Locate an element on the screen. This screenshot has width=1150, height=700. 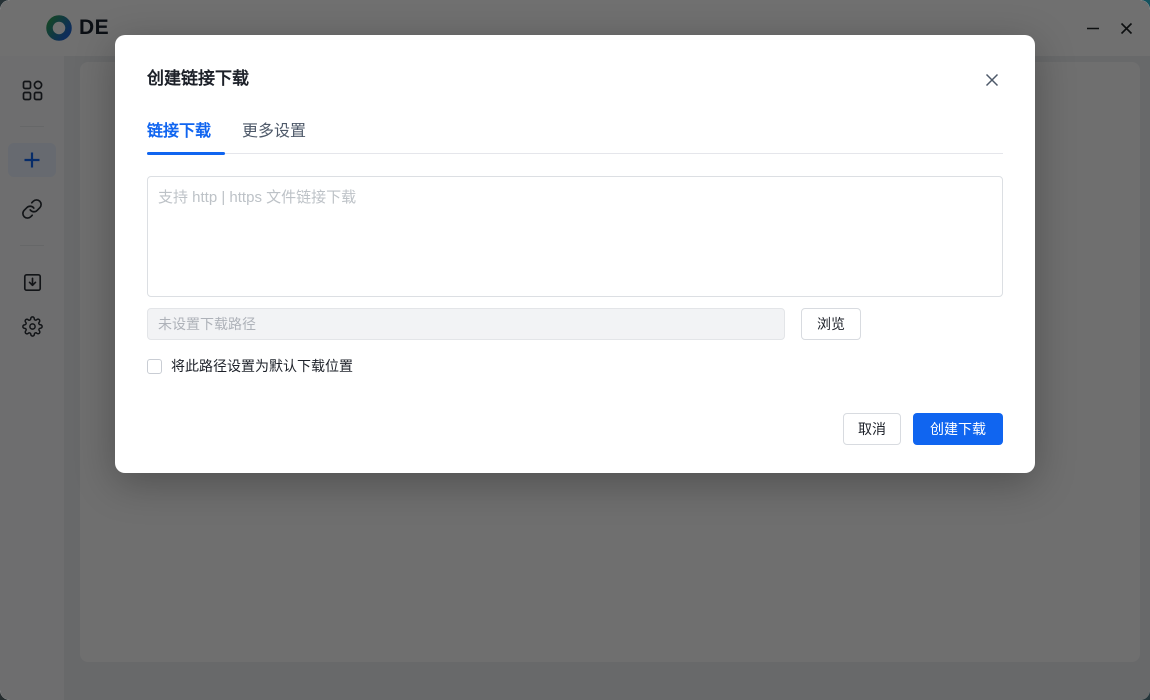
download-path-row: 浏览 is located at coordinates (575, 324).